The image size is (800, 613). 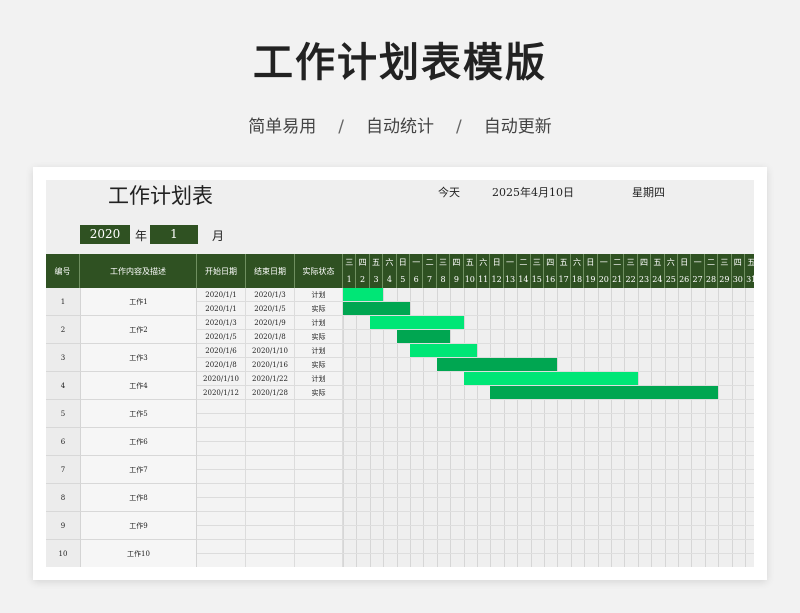 I want to click on day-header: 1, so click(x=350, y=279).